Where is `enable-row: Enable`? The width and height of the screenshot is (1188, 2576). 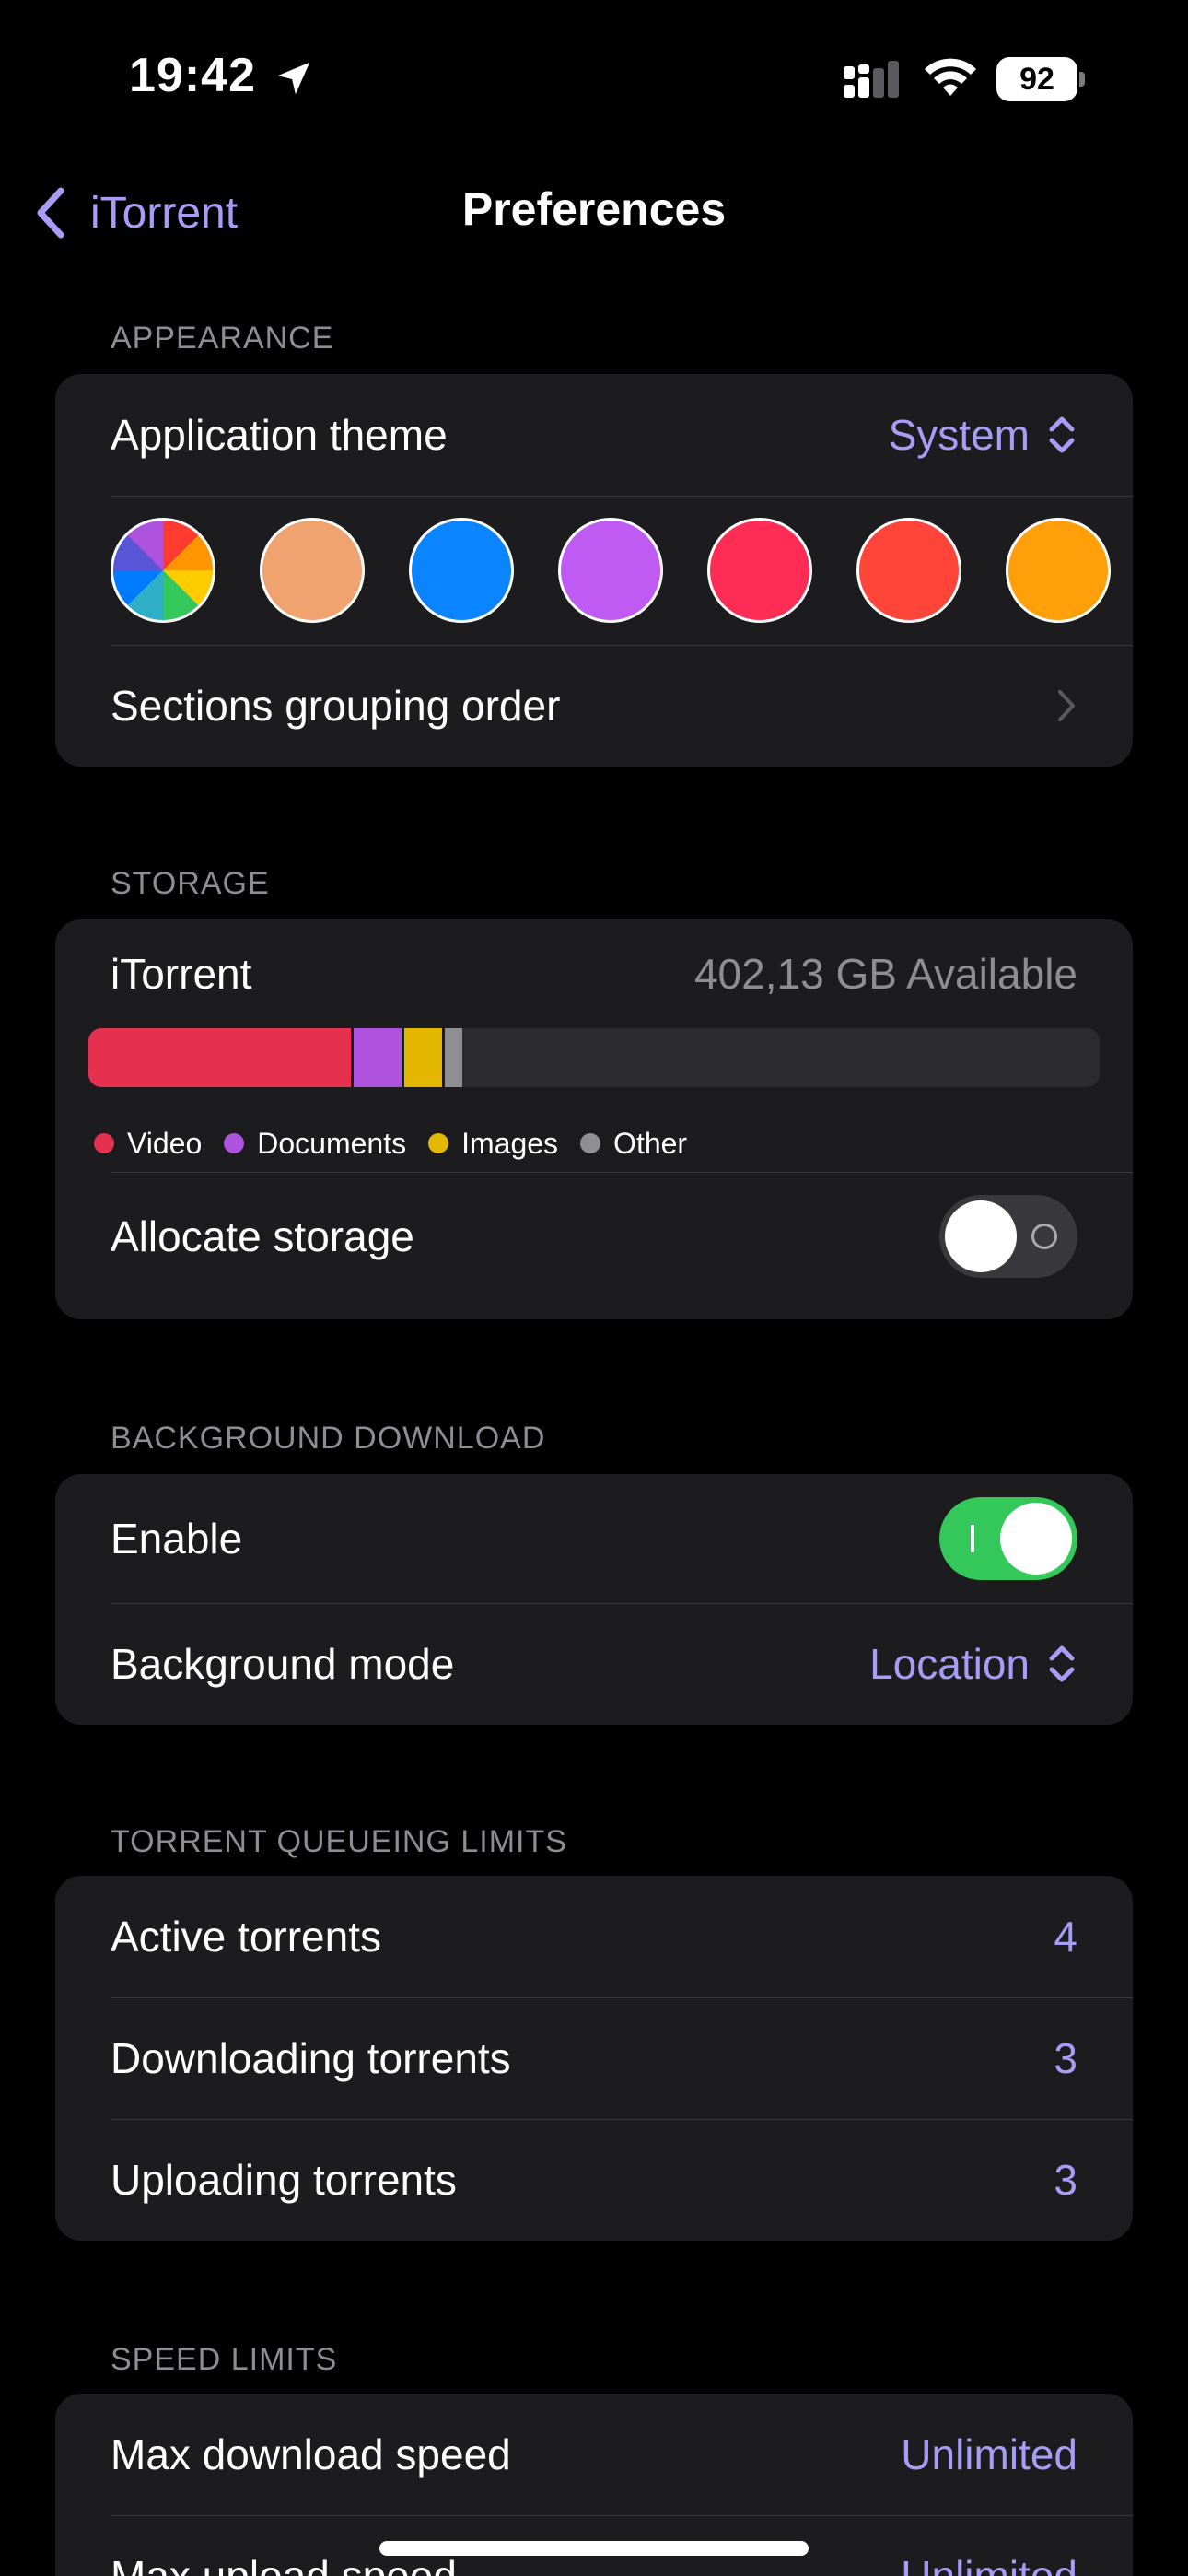
enable-row: Enable is located at coordinates (594, 1538).